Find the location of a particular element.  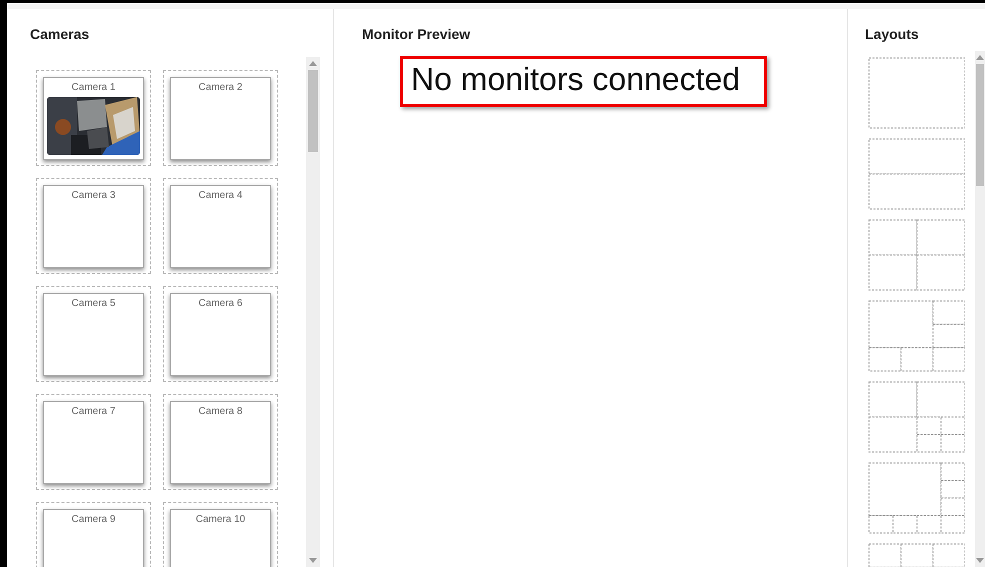

camera-slot: Camera 2 is located at coordinates (220, 118).